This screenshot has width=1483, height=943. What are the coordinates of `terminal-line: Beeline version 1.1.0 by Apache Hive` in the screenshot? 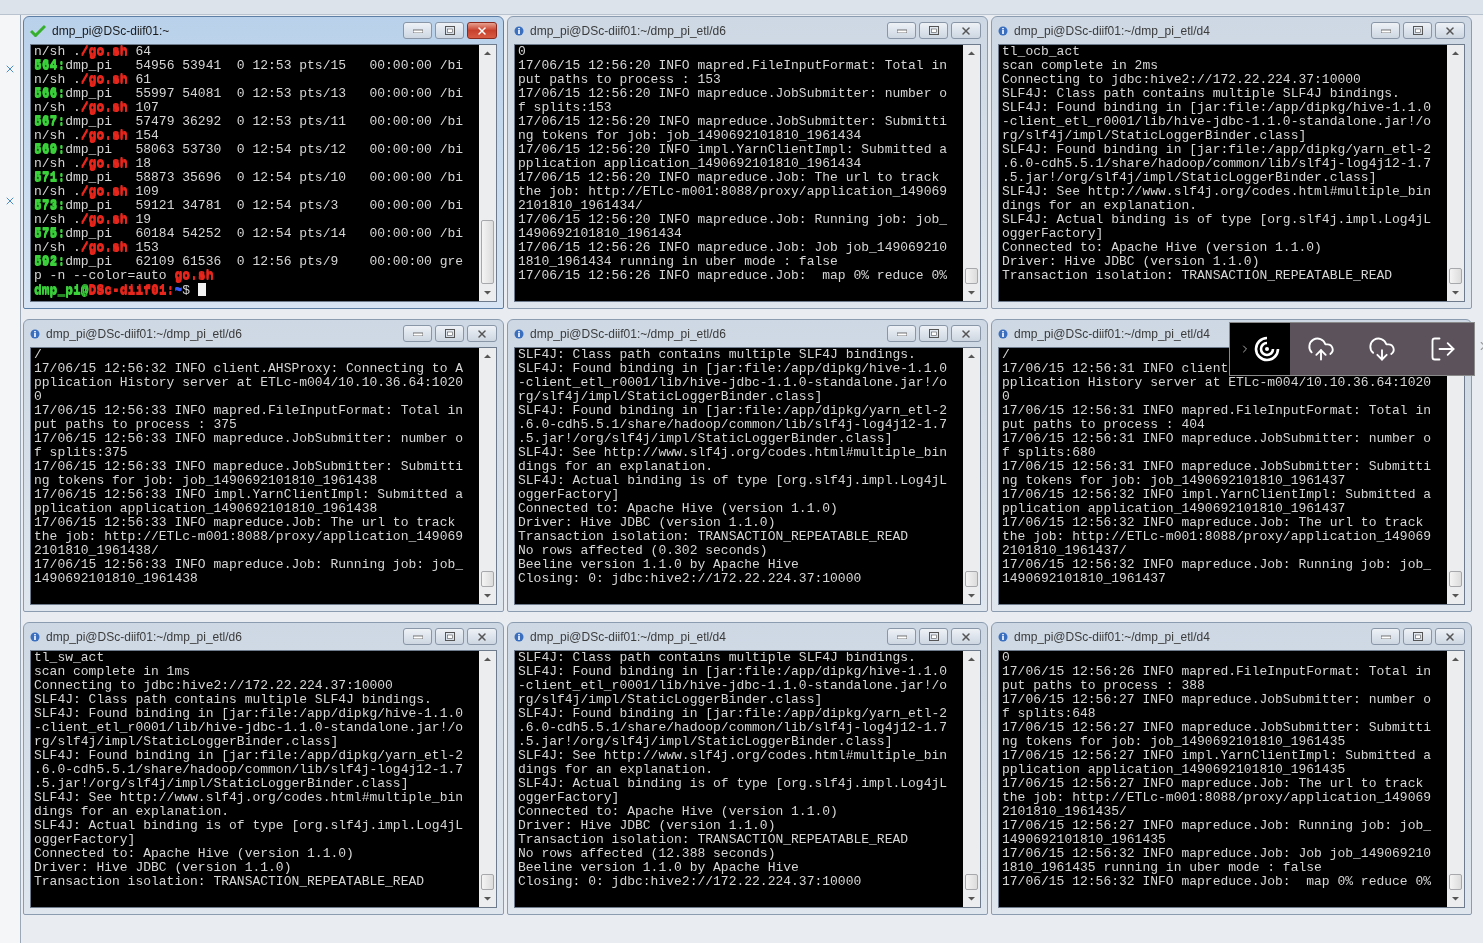 It's located at (658, 565).